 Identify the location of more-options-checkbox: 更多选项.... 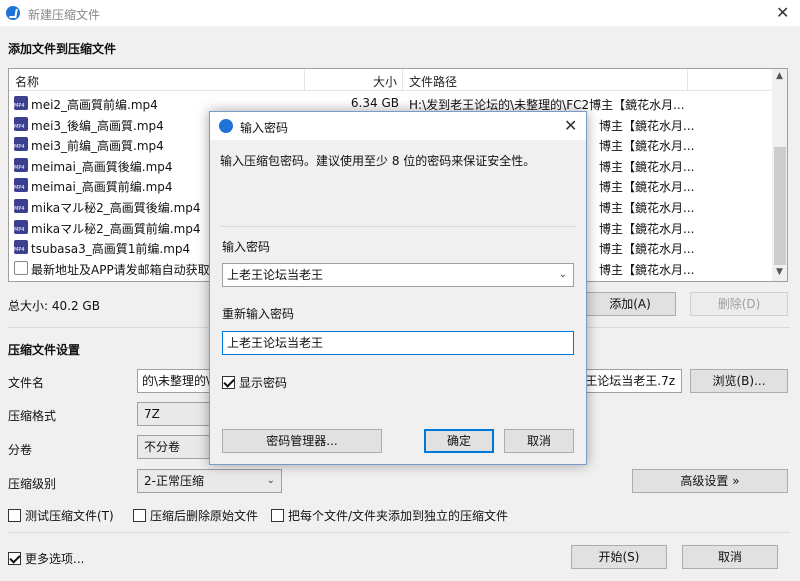
(46, 558).